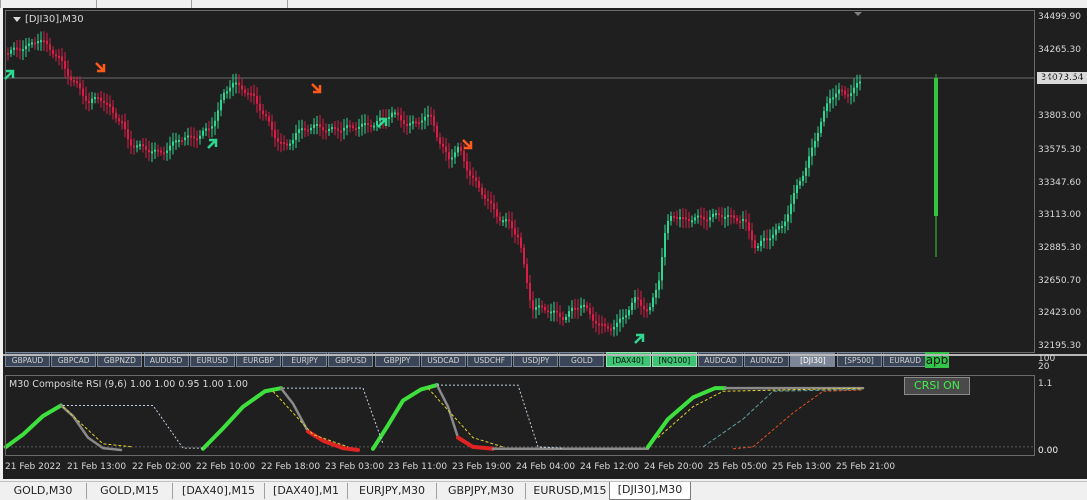 The height and width of the screenshot is (500, 1087). I want to click on chart-tab: [DJI30],M30, so click(650, 491).